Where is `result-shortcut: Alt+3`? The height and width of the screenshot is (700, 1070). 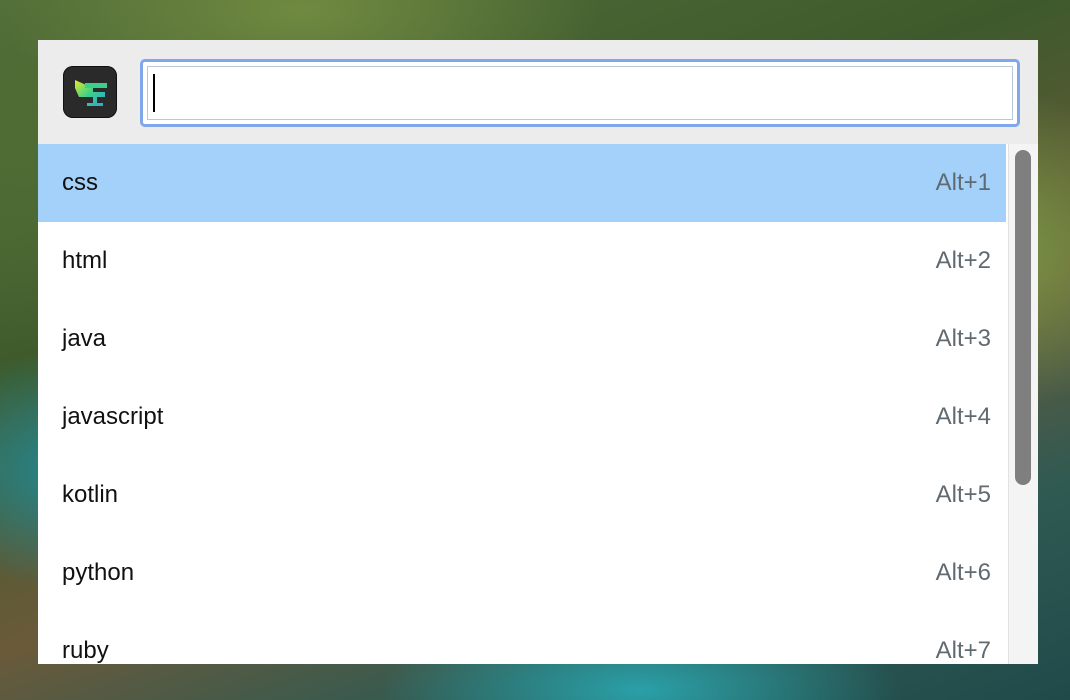 result-shortcut: Alt+3 is located at coordinates (963, 338).